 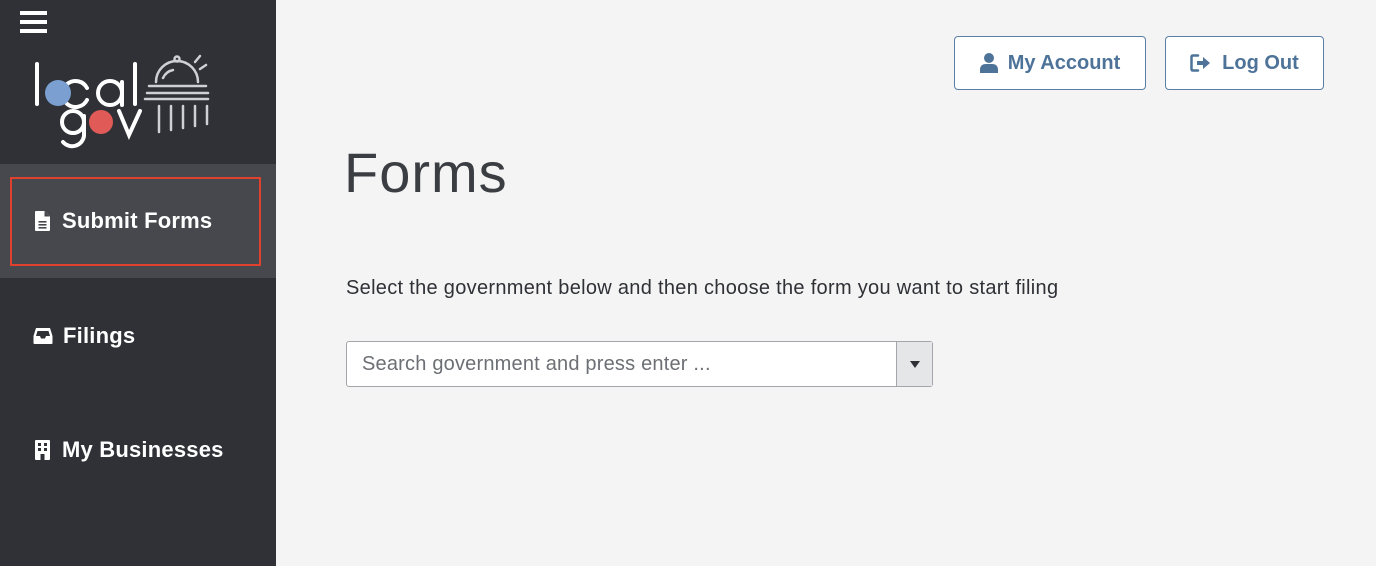 I want to click on sidebar-item-filings: Filings, so click(x=138, y=336).